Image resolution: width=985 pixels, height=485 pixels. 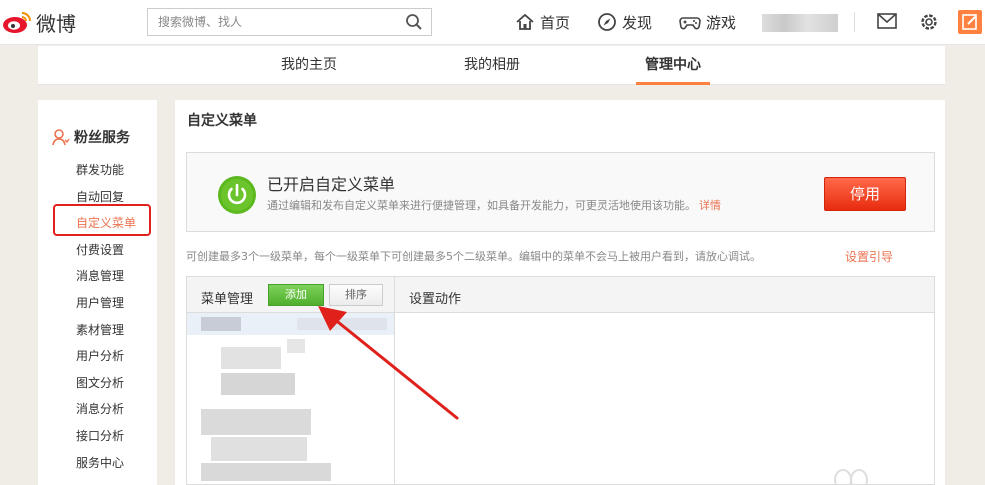 I want to click on tab-management-center: 管理中心, so click(x=673, y=65).